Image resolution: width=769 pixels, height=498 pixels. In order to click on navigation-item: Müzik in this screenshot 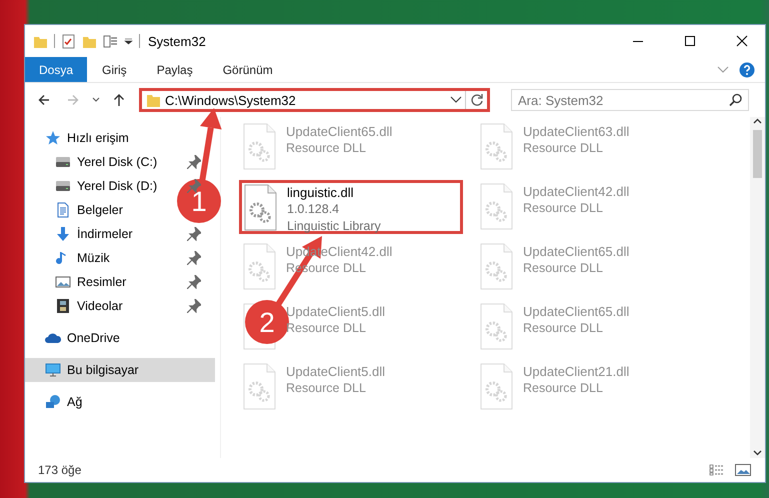, I will do `click(120, 258)`.